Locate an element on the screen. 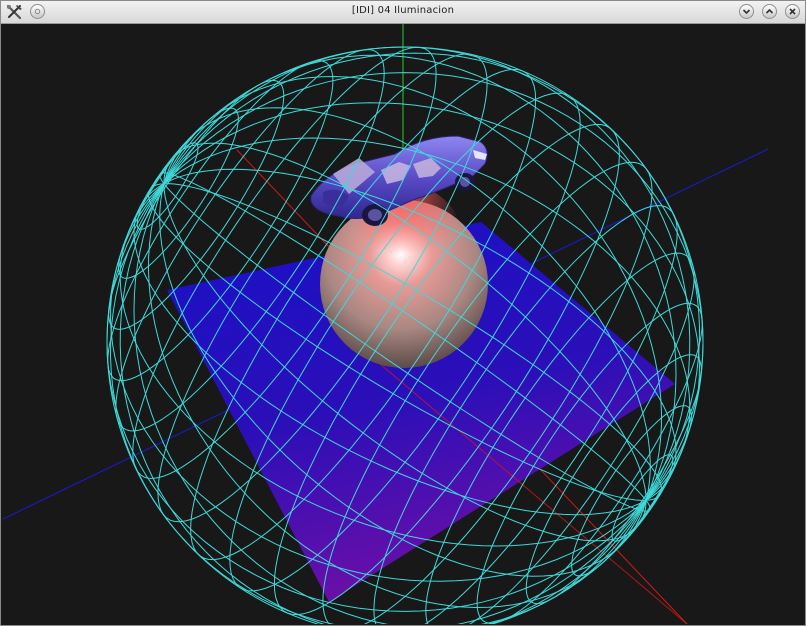  minimize-button is located at coordinates (746, 11).